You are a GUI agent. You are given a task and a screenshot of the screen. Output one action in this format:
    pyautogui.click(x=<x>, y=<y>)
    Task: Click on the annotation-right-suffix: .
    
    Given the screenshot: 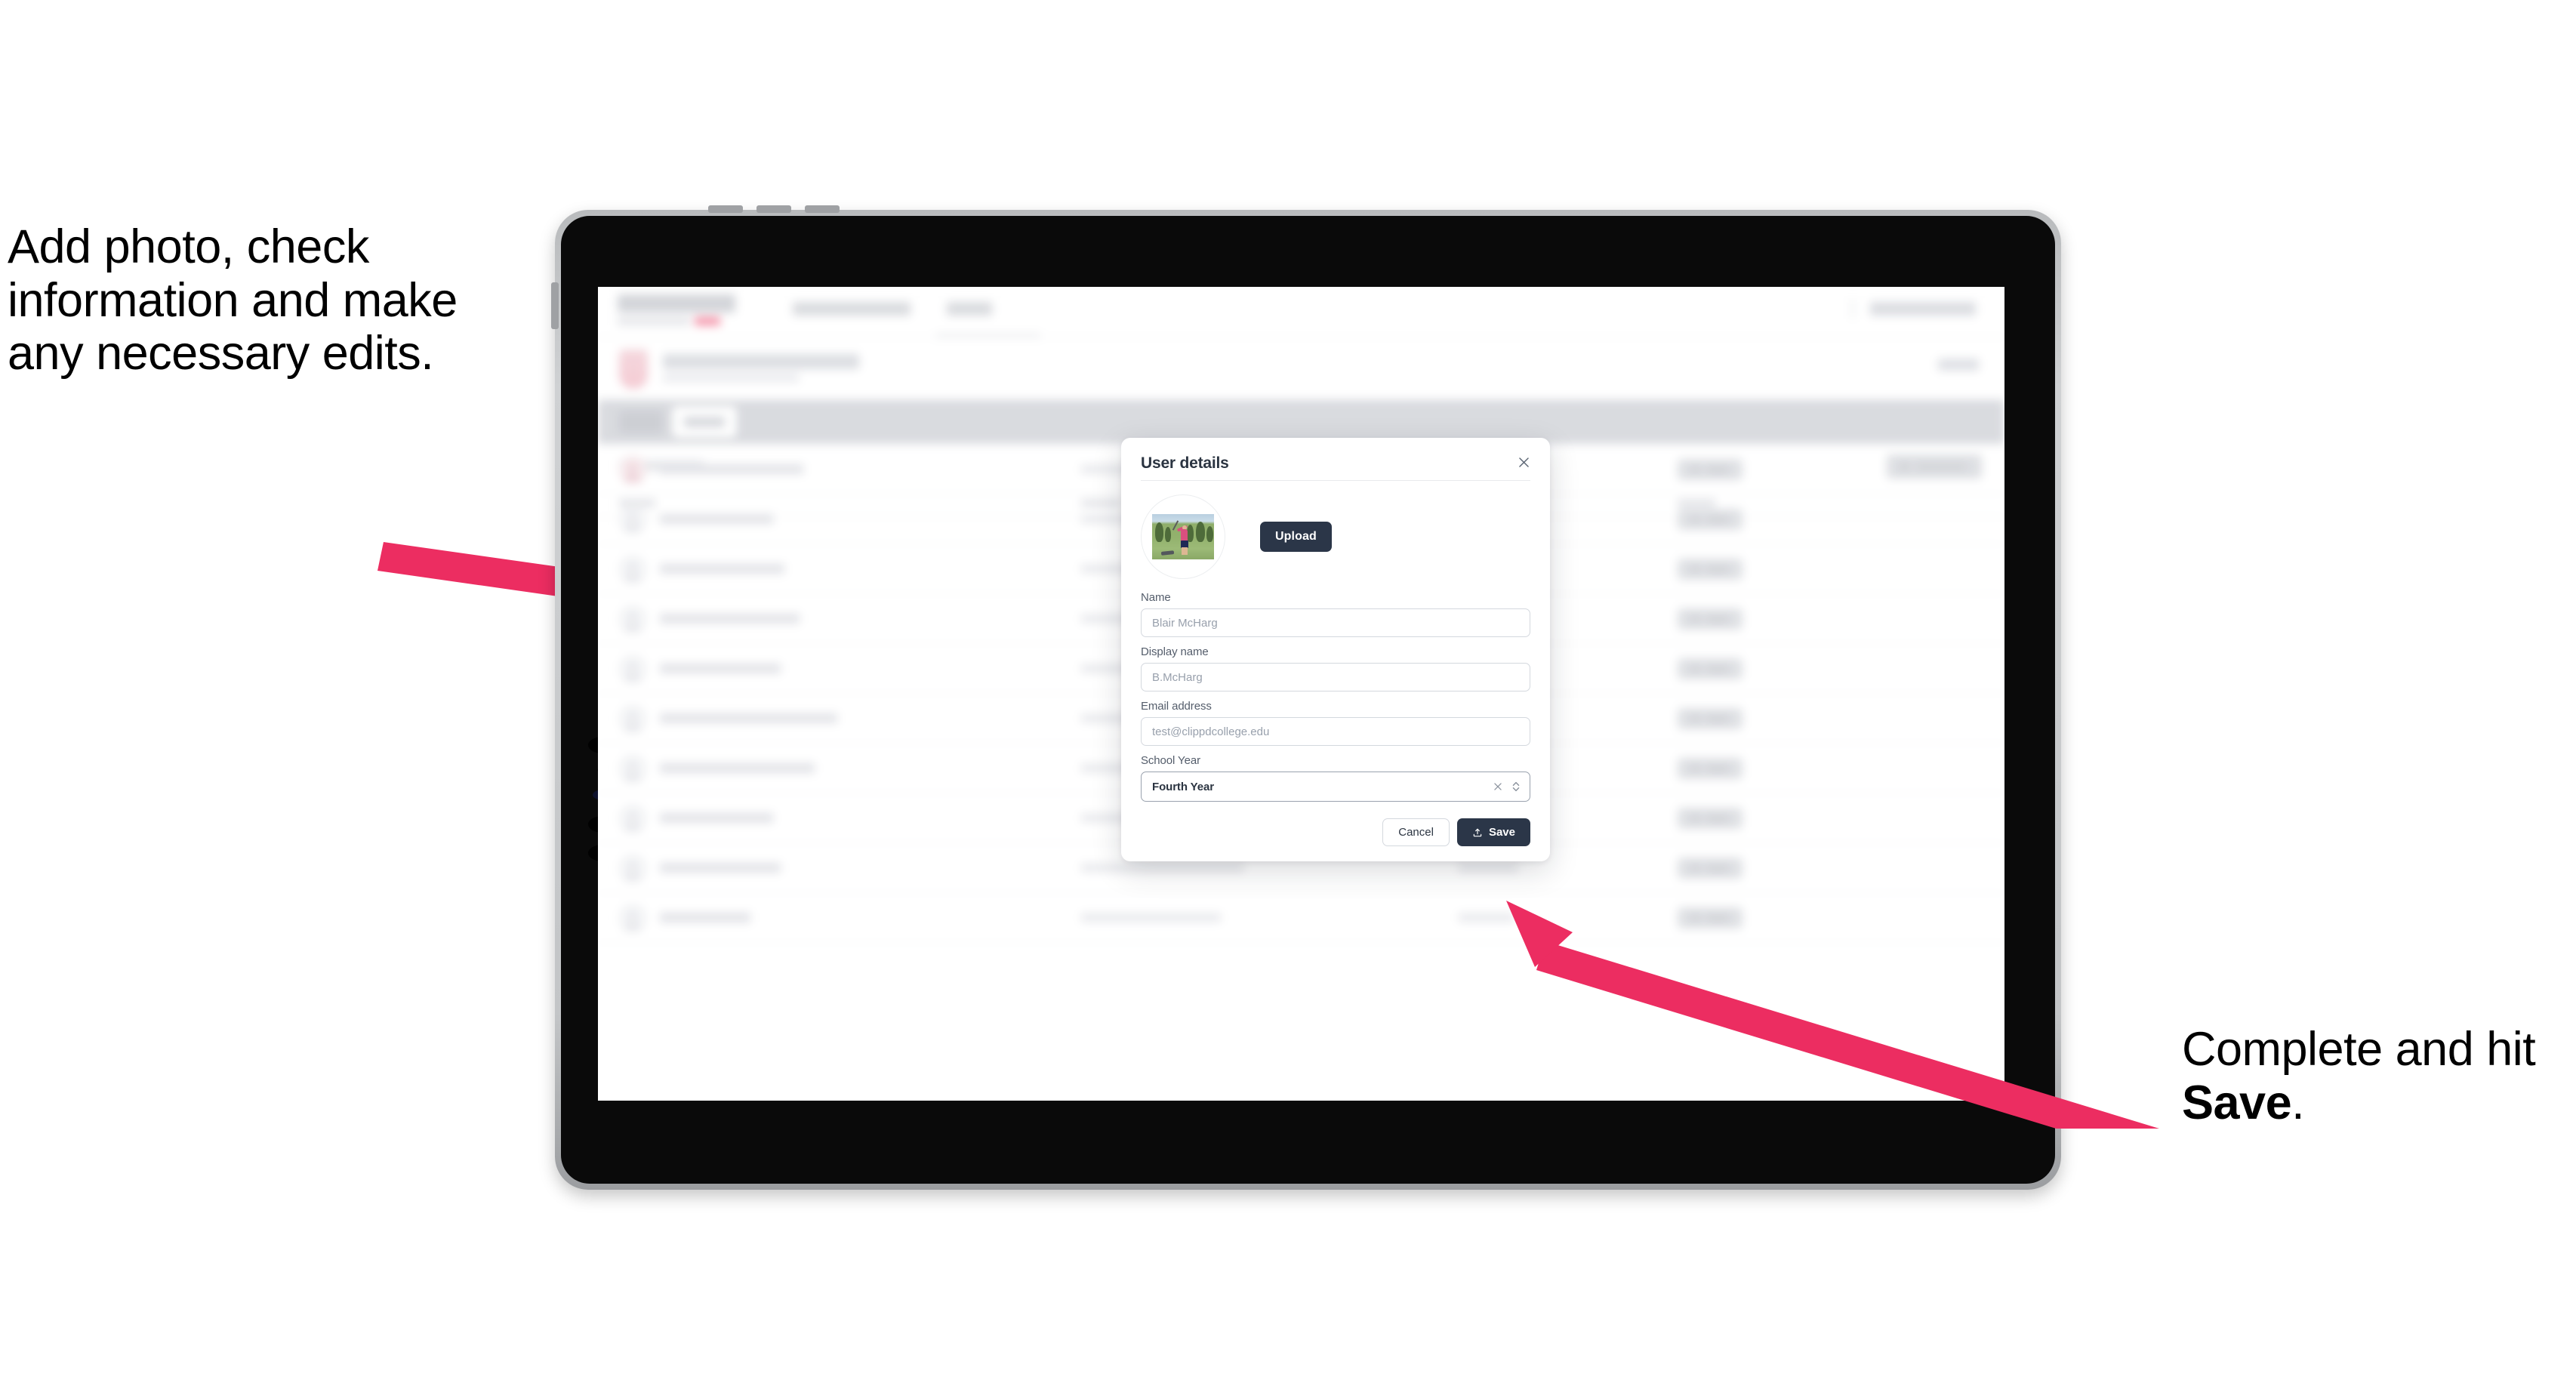 What is the action you would take?
    pyautogui.click(x=2298, y=1102)
    